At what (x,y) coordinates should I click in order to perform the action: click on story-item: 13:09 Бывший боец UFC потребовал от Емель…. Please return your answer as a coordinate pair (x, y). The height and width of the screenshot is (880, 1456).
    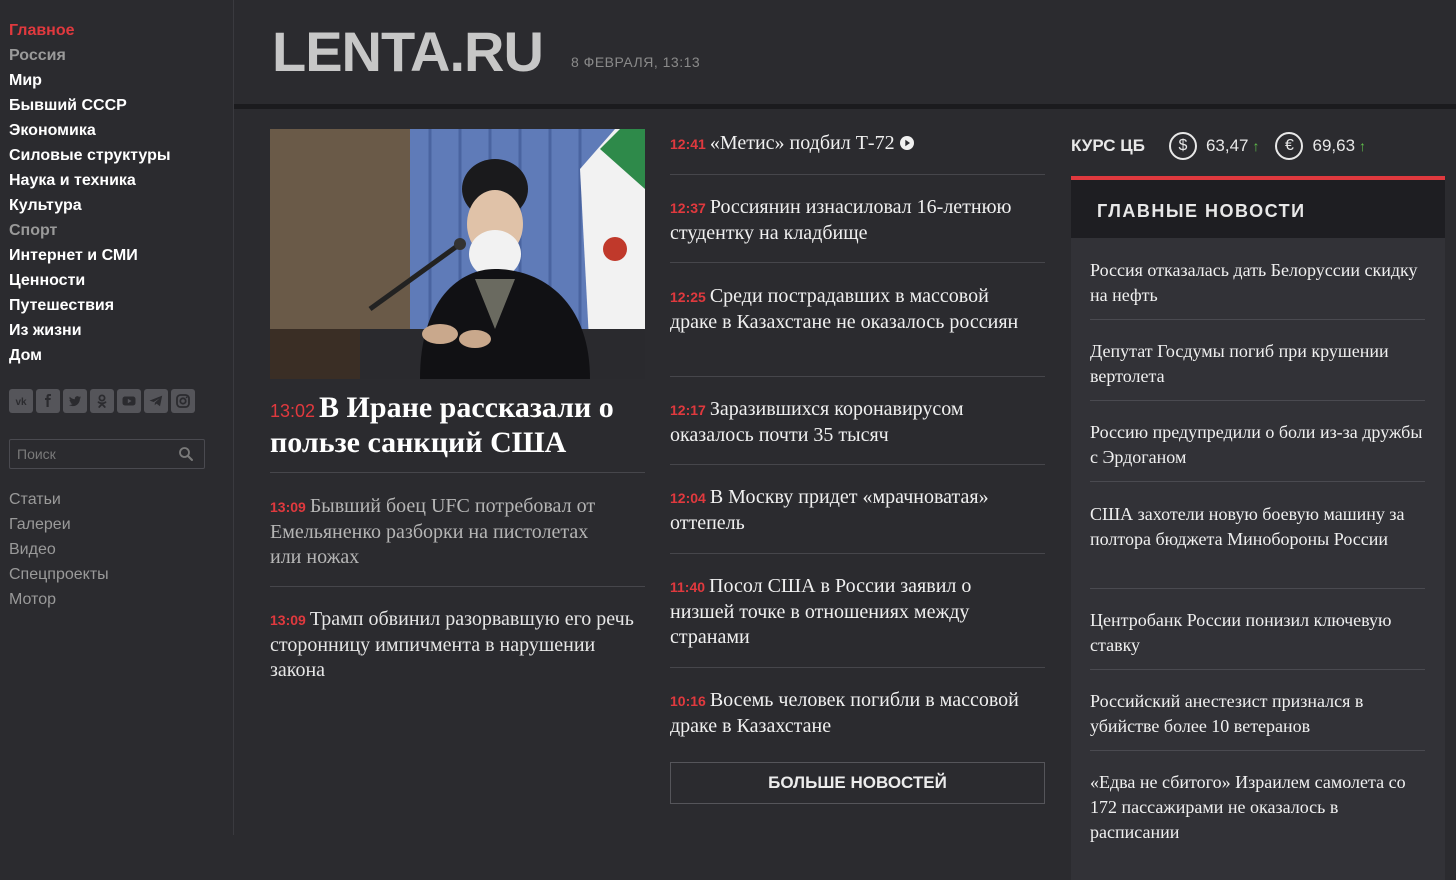
    Looking at the image, I should click on (442, 532).